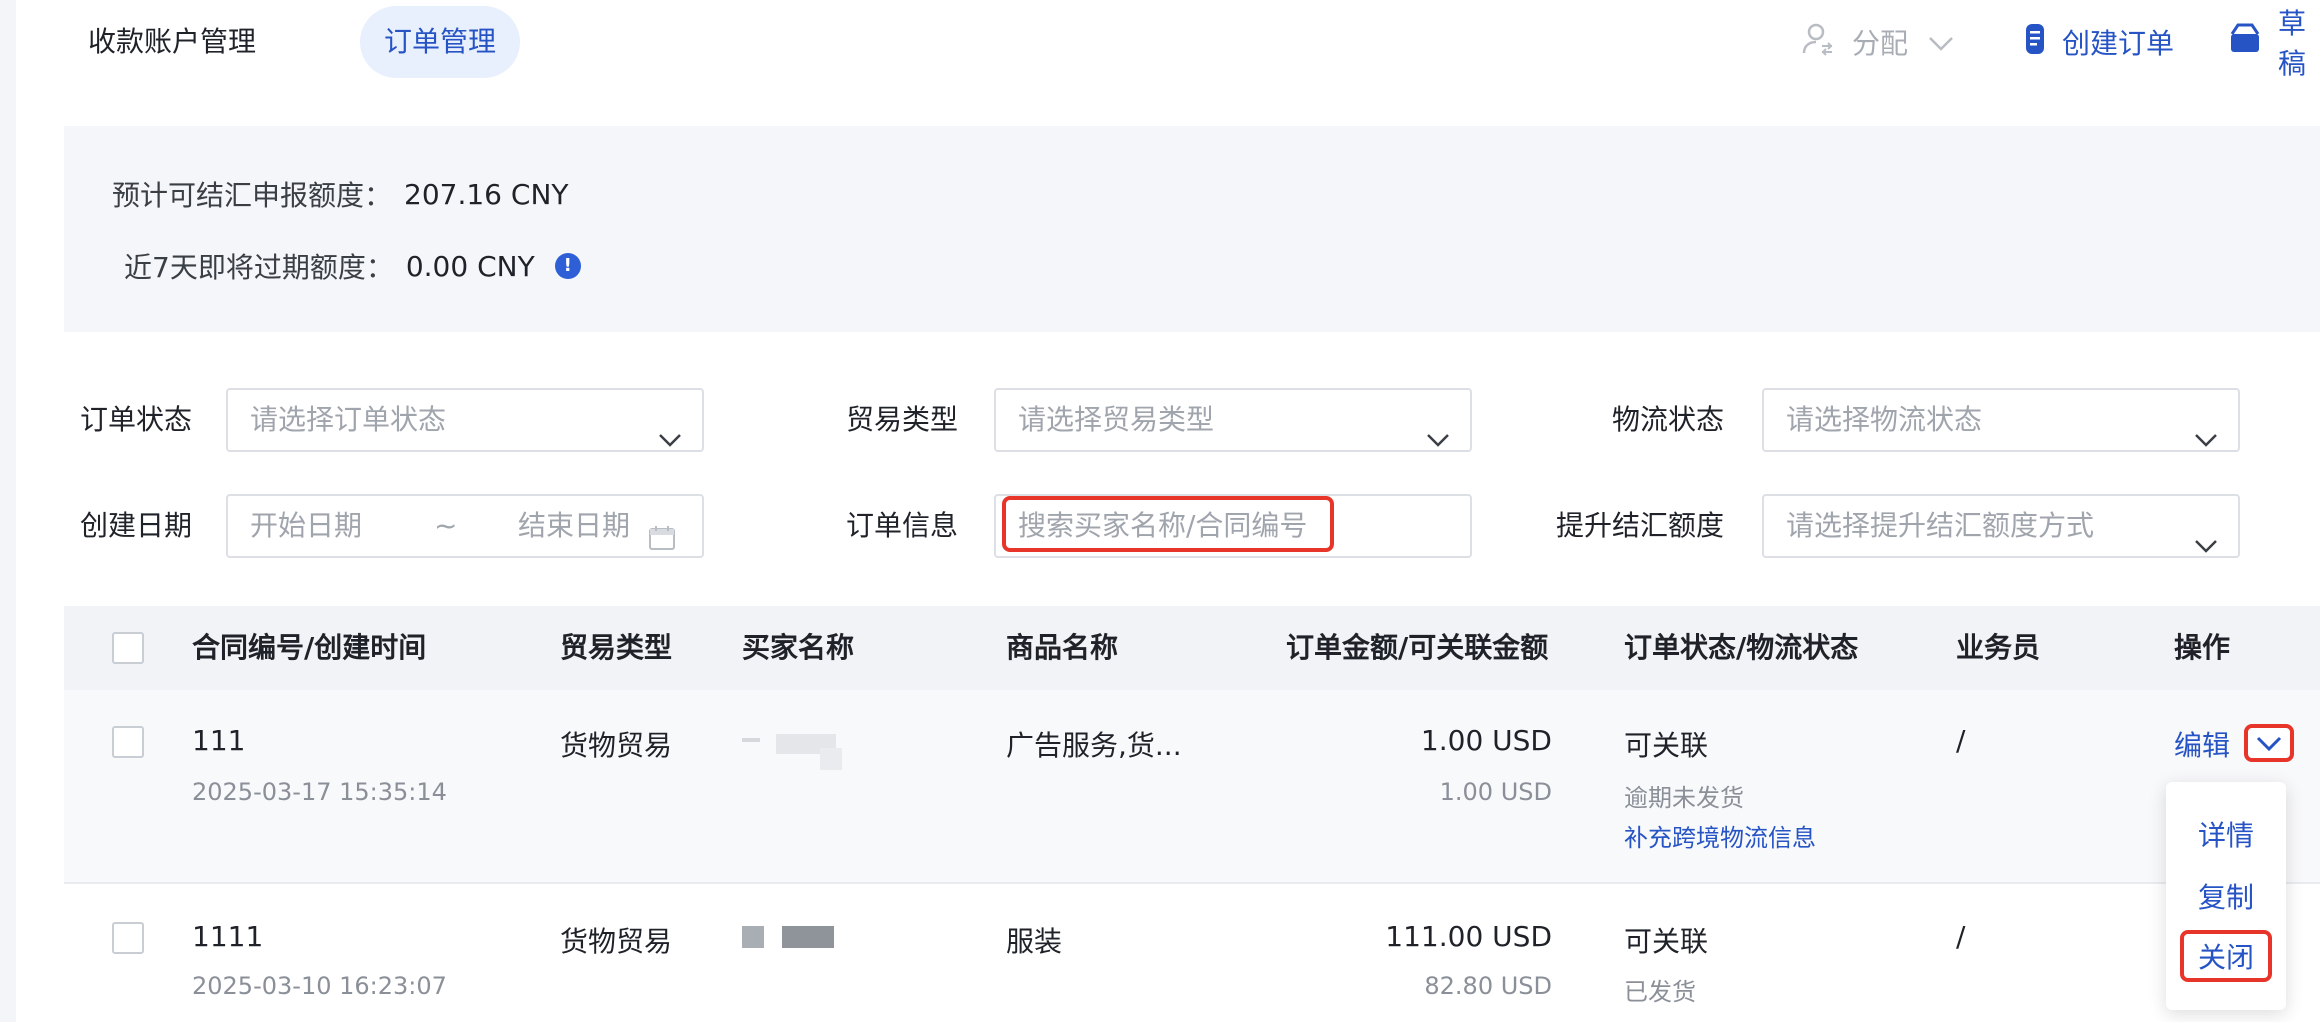  What do you see at coordinates (1639, 525) in the screenshot?
I see `boost-quota-label: 提升结汇额度` at bounding box center [1639, 525].